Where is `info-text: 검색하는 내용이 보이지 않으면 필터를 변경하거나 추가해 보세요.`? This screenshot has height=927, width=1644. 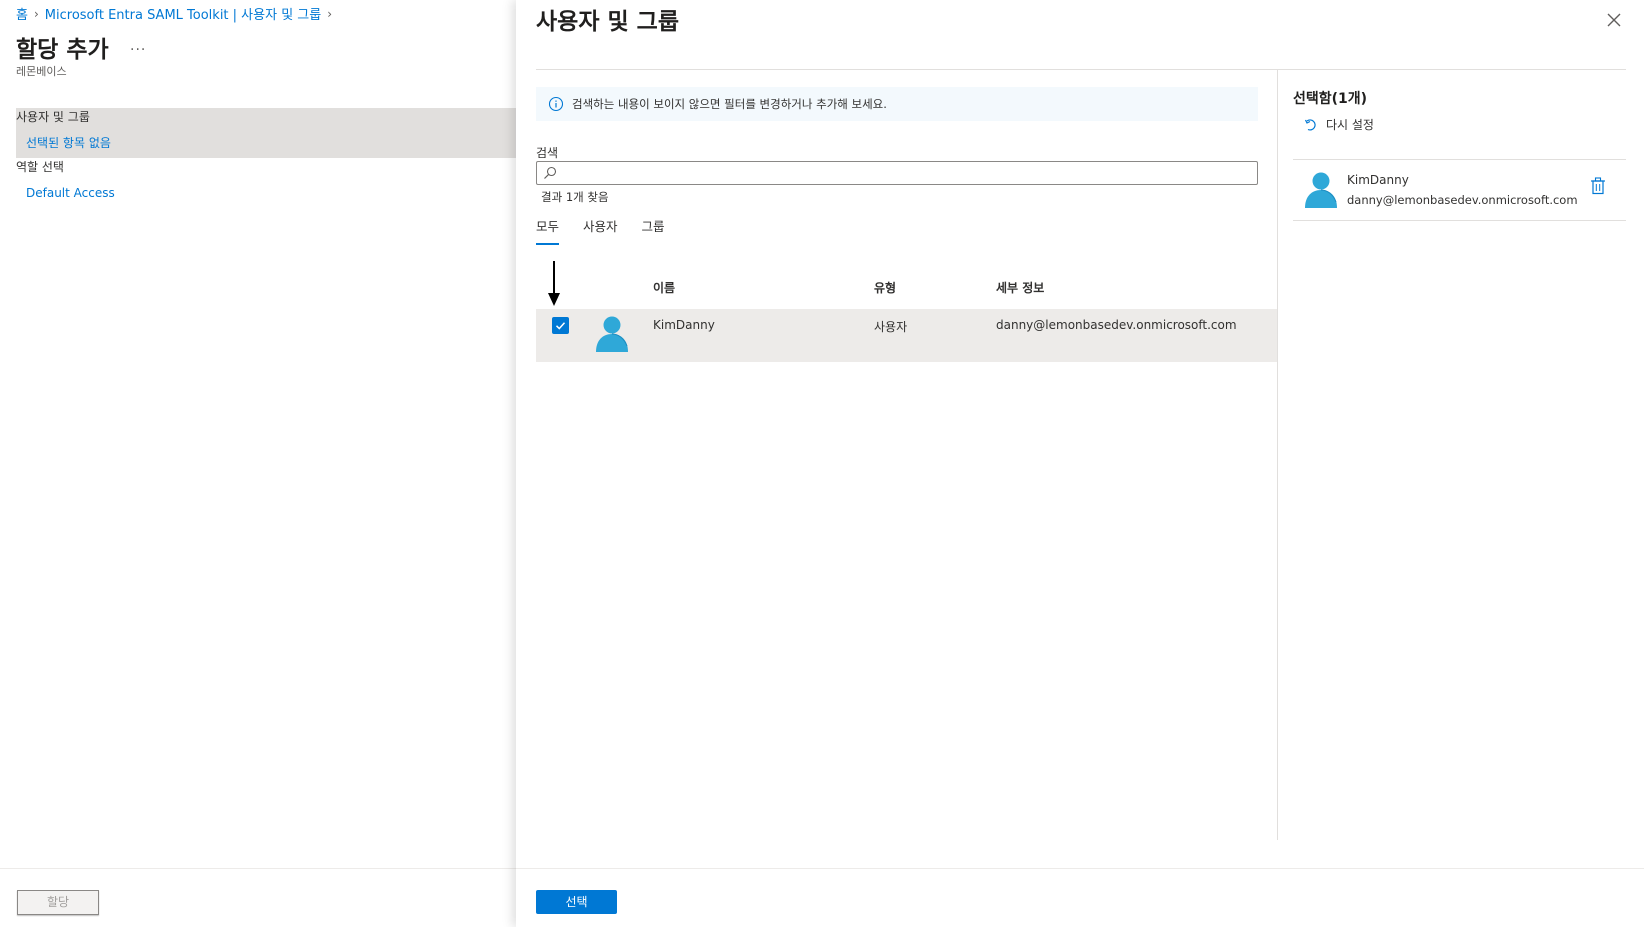 info-text: 검색하는 내용이 보이지 않으면 필터를 변경하거나 추가해 보세요. is located at coordinates (729, 104).